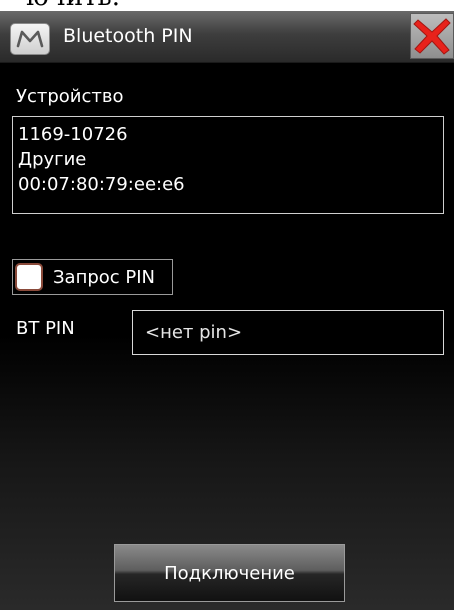 This screenshot has height=610, width=454. What do you see at coordinates (29, 277) in the screenshot?
I see `pin-request-checkbox` at bounding box center [29, 277].